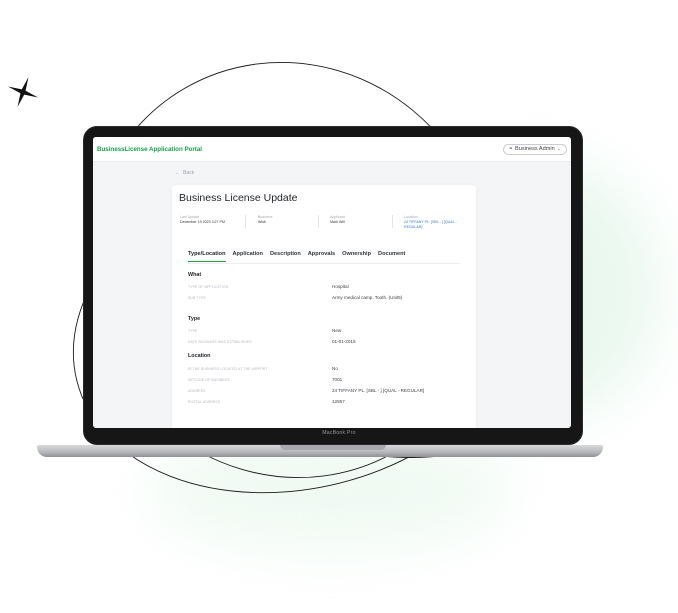 This screenshot has height=613, width=678. Describe the element at coordinates (439, 225) in the screenshot. I see `meta-location-link: 24 TIFFANY PL. [SBL - ] [QUAL - REGULAR]` at that location.